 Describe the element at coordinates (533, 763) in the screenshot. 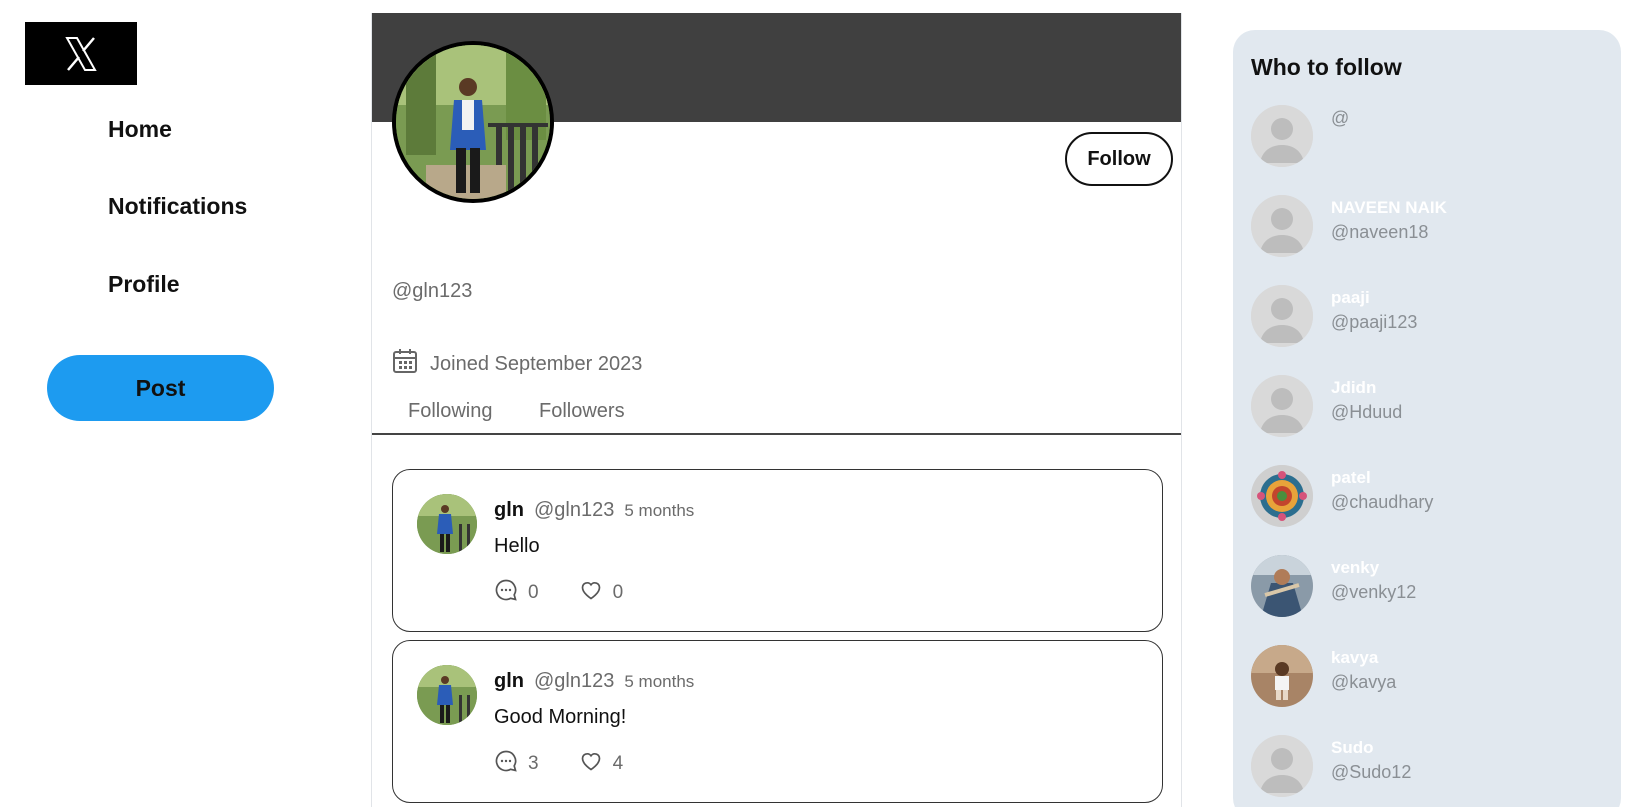

I see `reply-count: 3` at that location.